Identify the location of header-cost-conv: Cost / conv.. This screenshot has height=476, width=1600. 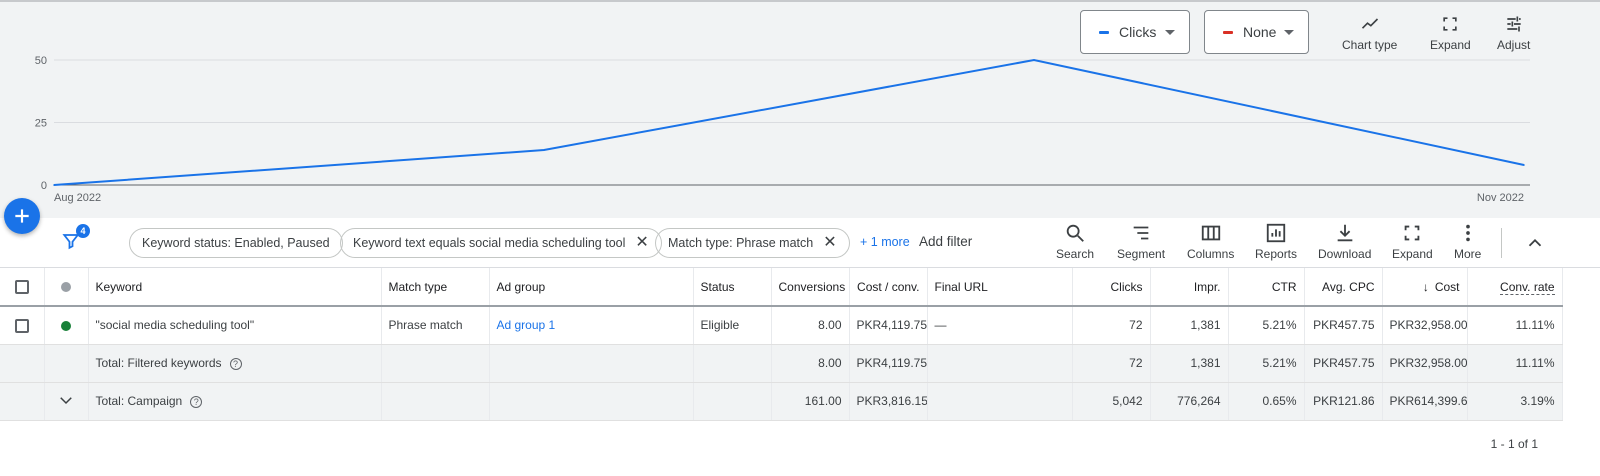
(888, 287).